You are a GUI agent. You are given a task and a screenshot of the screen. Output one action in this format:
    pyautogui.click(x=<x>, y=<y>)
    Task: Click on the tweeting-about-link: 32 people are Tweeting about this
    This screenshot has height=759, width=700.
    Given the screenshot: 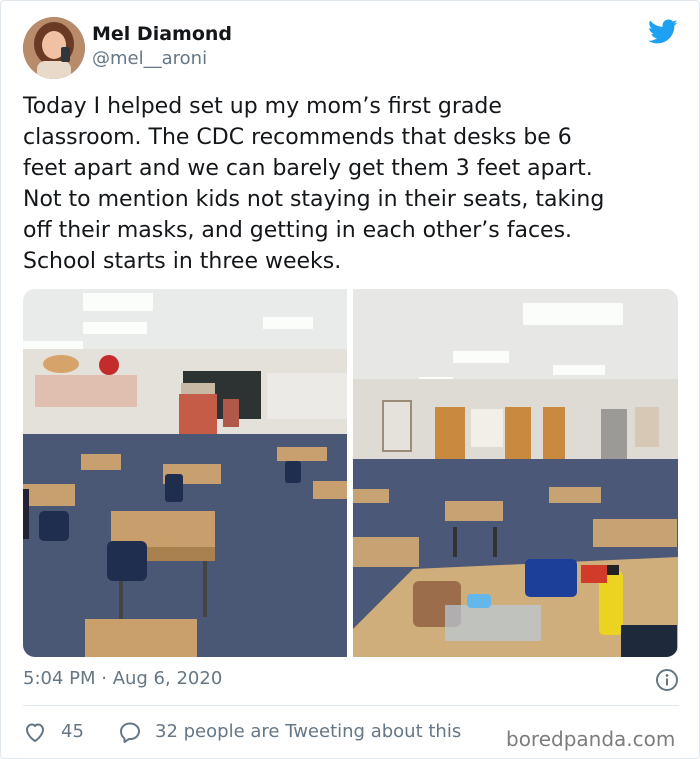 What is the action you would take?
    pyautogui.click(x=308, y=731)
    